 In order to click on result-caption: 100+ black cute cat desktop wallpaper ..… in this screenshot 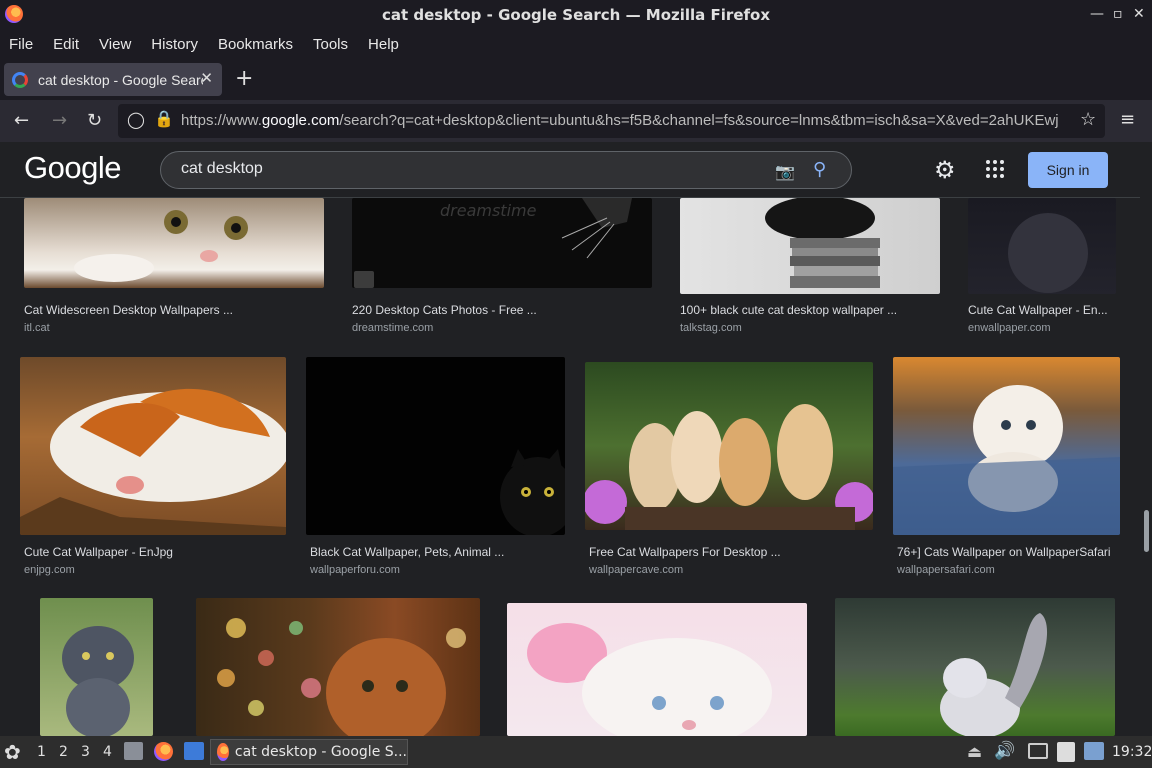, I will do `click(788, 310)`.